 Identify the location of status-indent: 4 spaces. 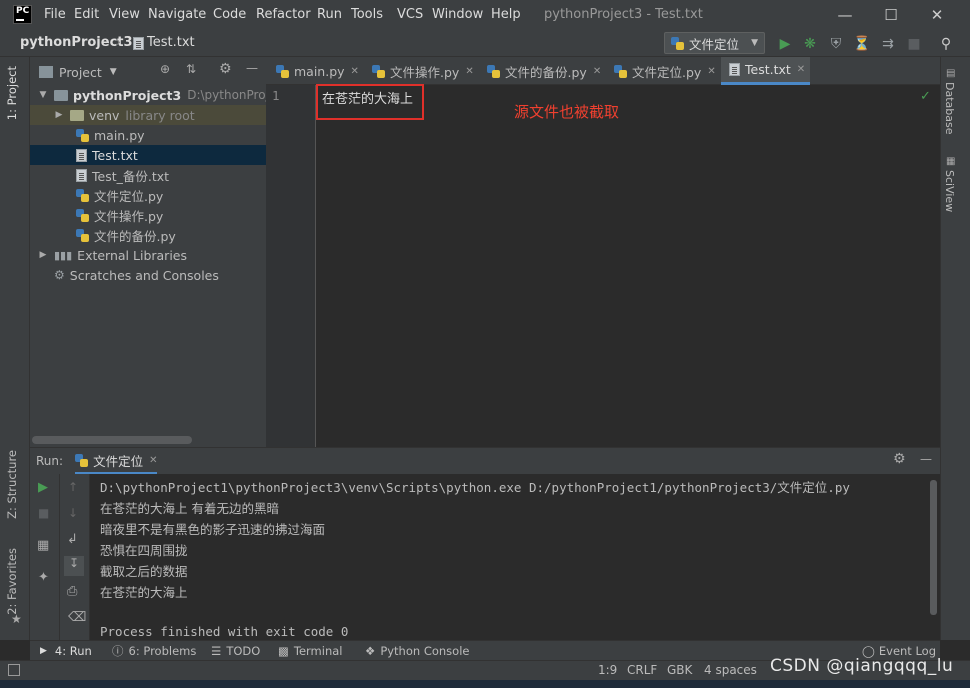
(730, 670).